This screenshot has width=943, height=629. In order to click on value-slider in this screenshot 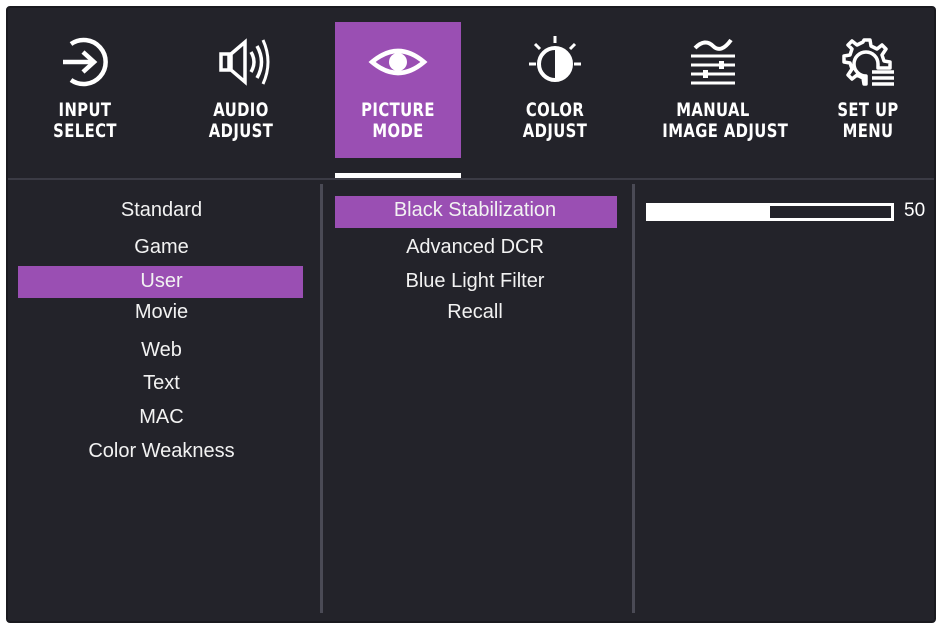, I will do `click(770, 212)`.